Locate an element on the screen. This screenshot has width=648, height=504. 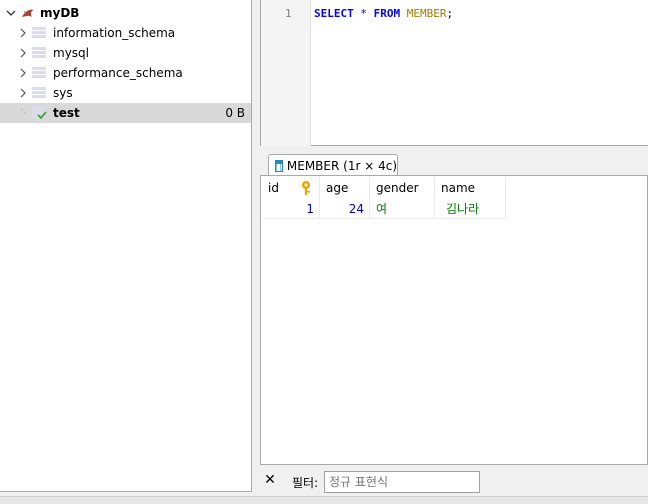
filter-bar: ✕ 필터: is located at coordinates (452, 481).